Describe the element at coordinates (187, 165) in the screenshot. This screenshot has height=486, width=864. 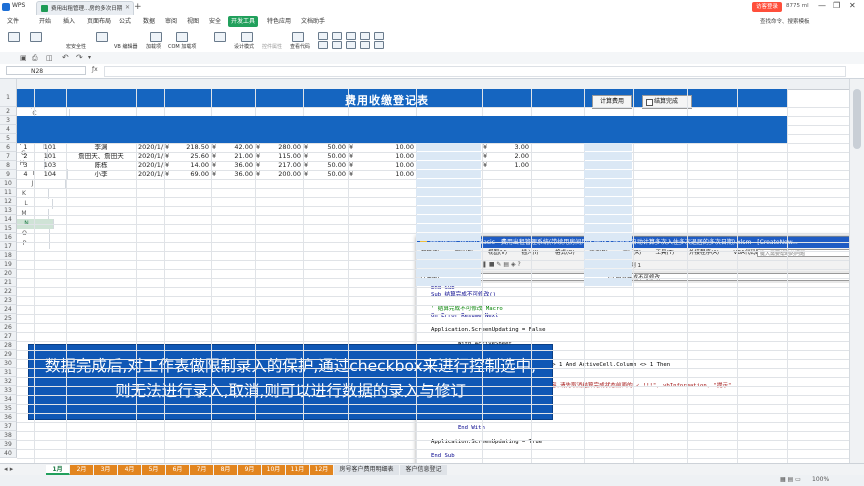
I see `record-deposit: 14.00` at that location.